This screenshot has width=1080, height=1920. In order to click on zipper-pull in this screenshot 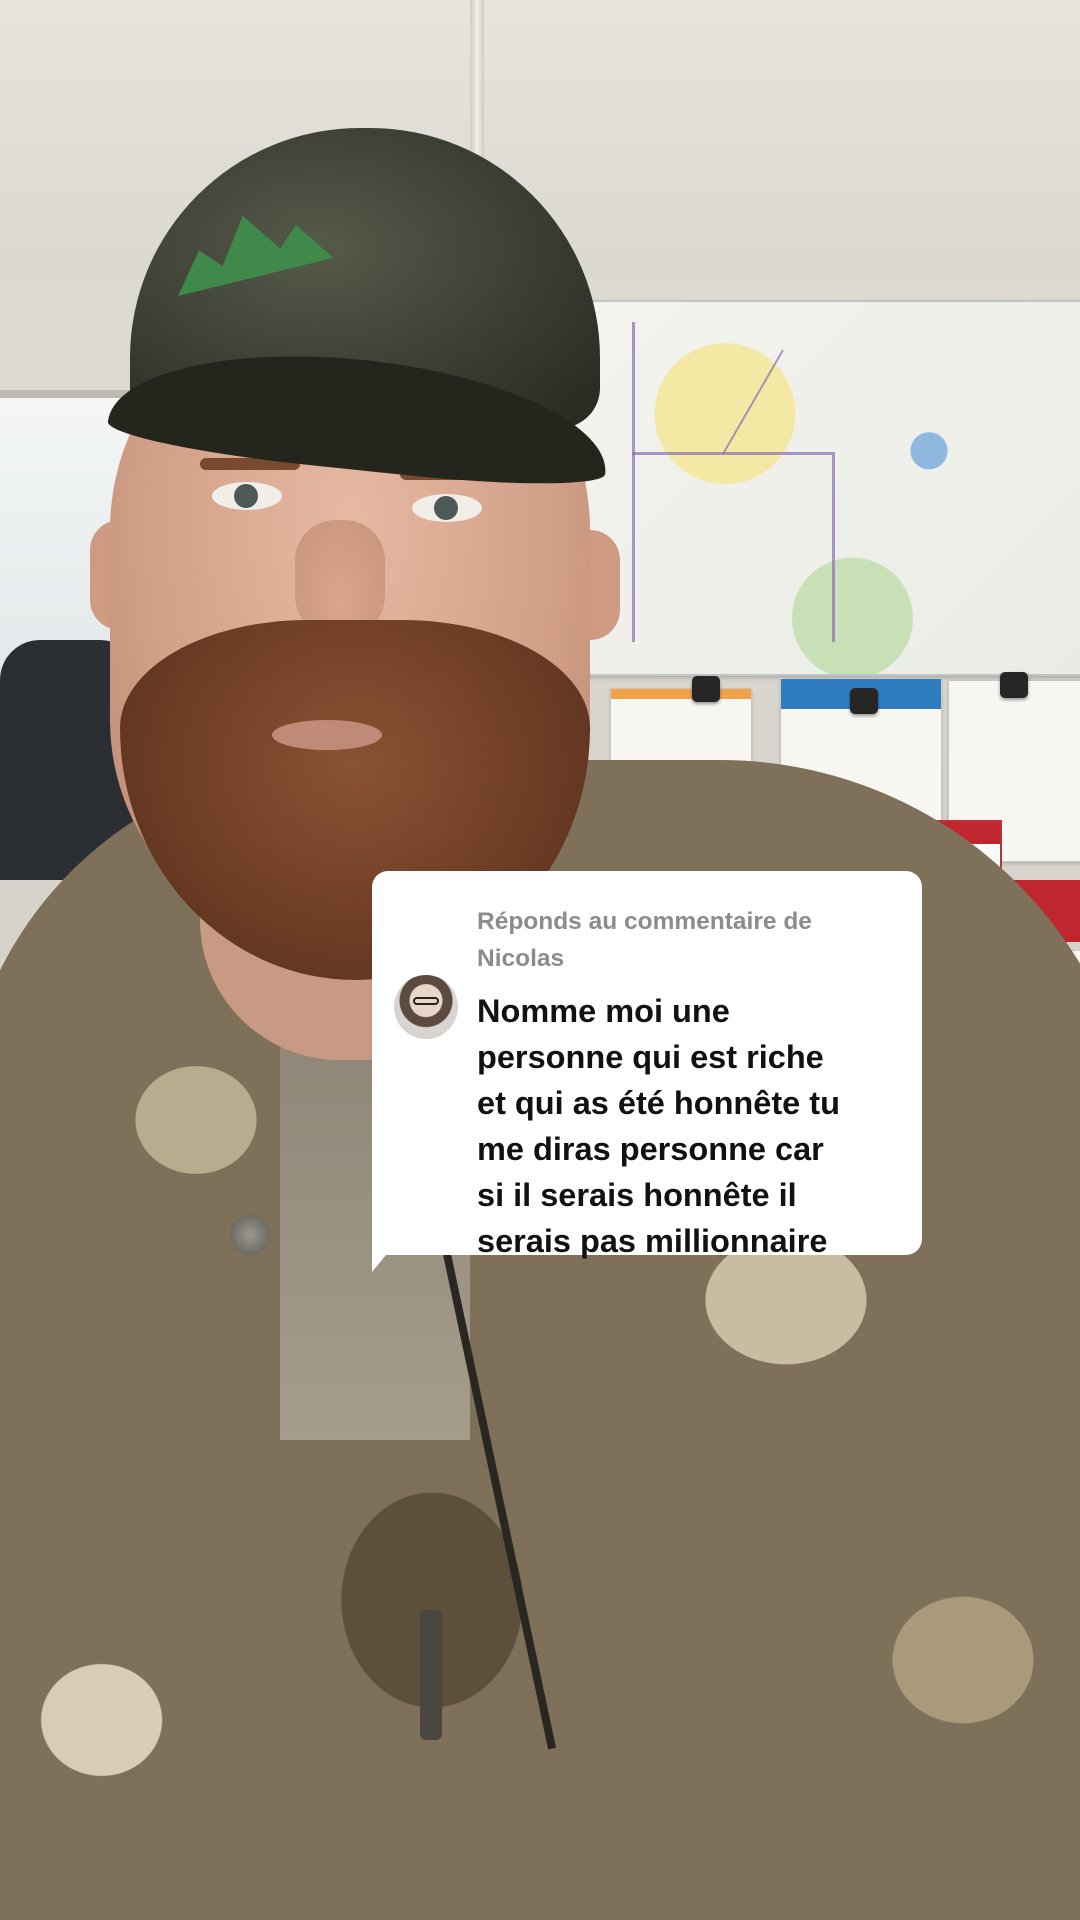, I will do `click(431, 1675)`.